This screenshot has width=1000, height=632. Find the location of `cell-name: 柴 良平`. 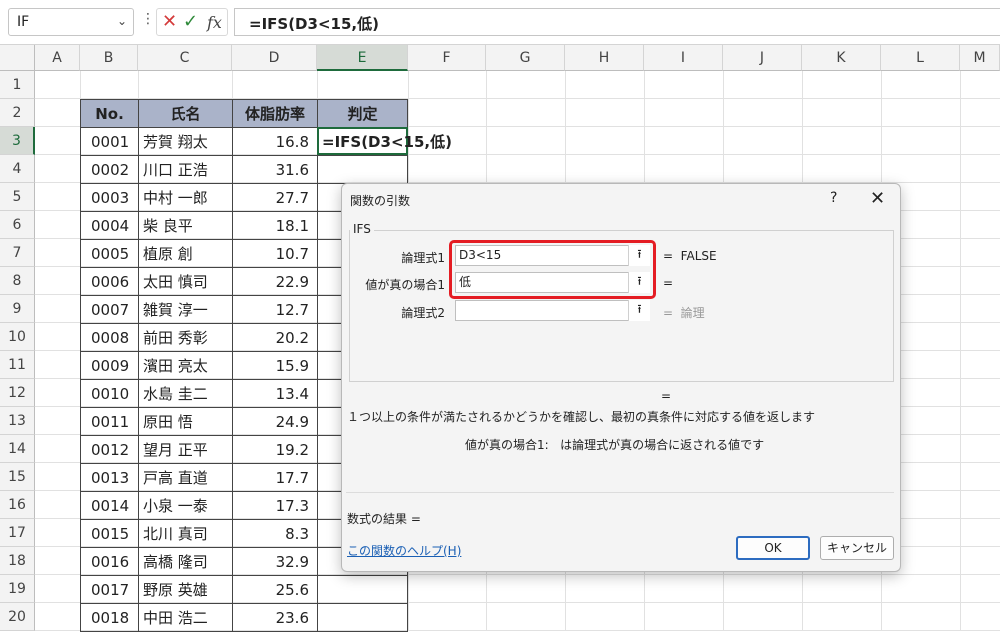

cell-name: 柴 良平 is located at coordinates (185, 225).